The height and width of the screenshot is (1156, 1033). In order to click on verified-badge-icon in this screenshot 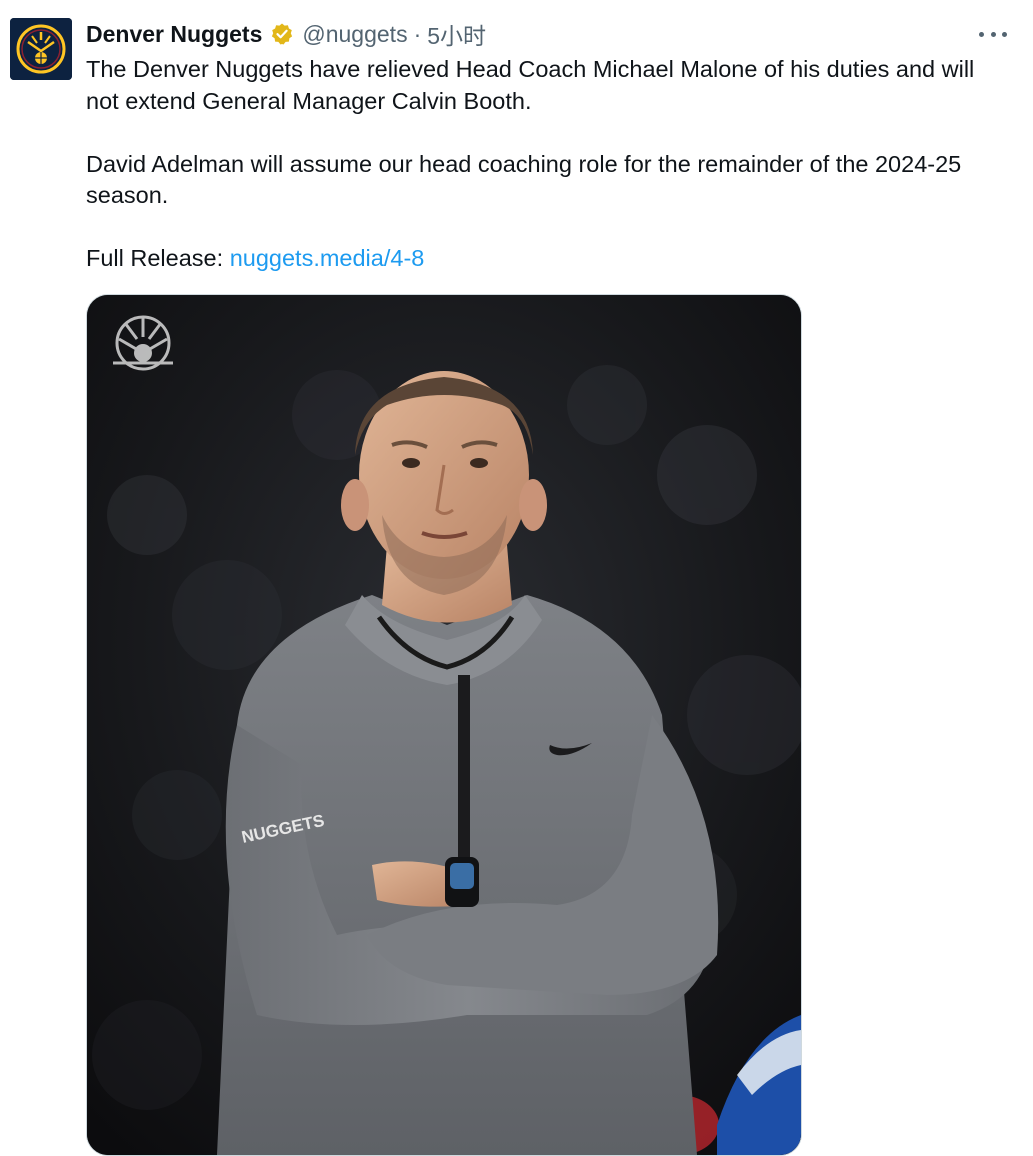, I will do `click(282, 34)`.